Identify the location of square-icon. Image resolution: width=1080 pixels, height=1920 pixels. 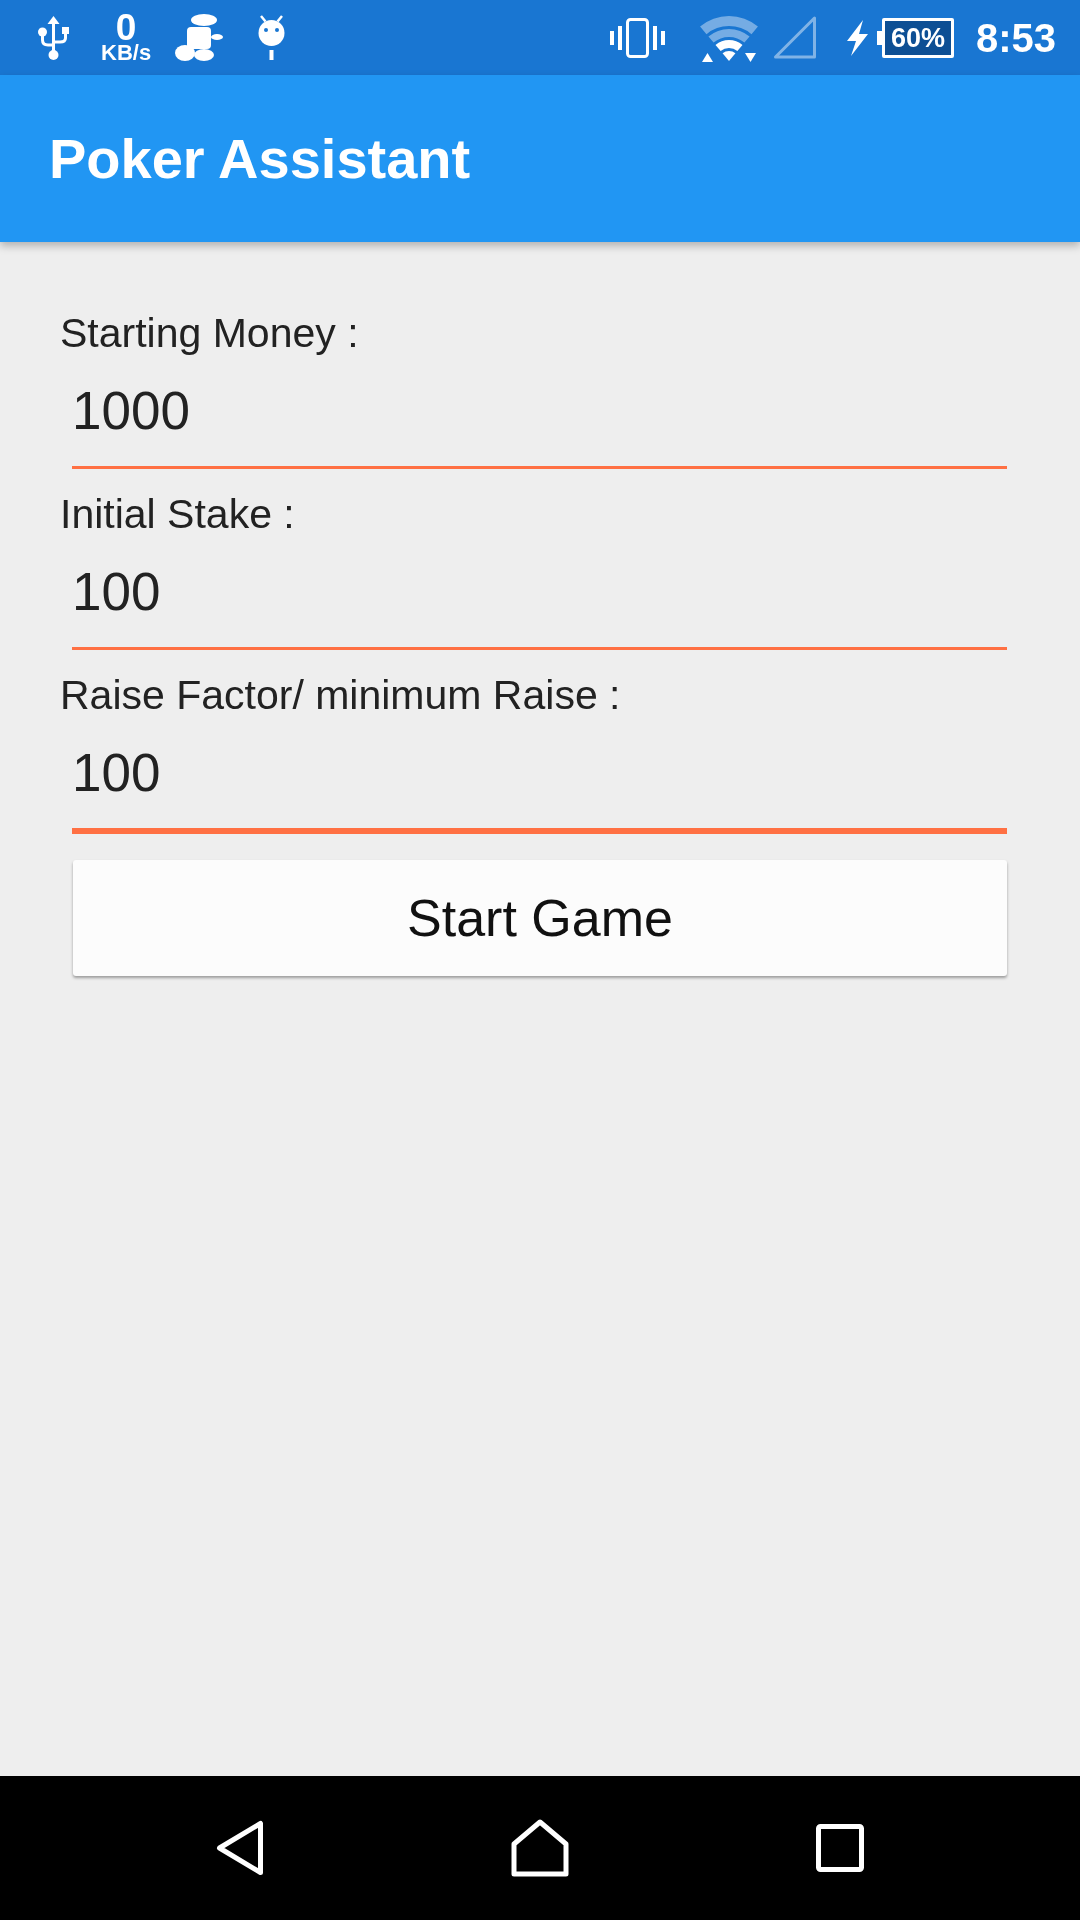
(840, 1848).